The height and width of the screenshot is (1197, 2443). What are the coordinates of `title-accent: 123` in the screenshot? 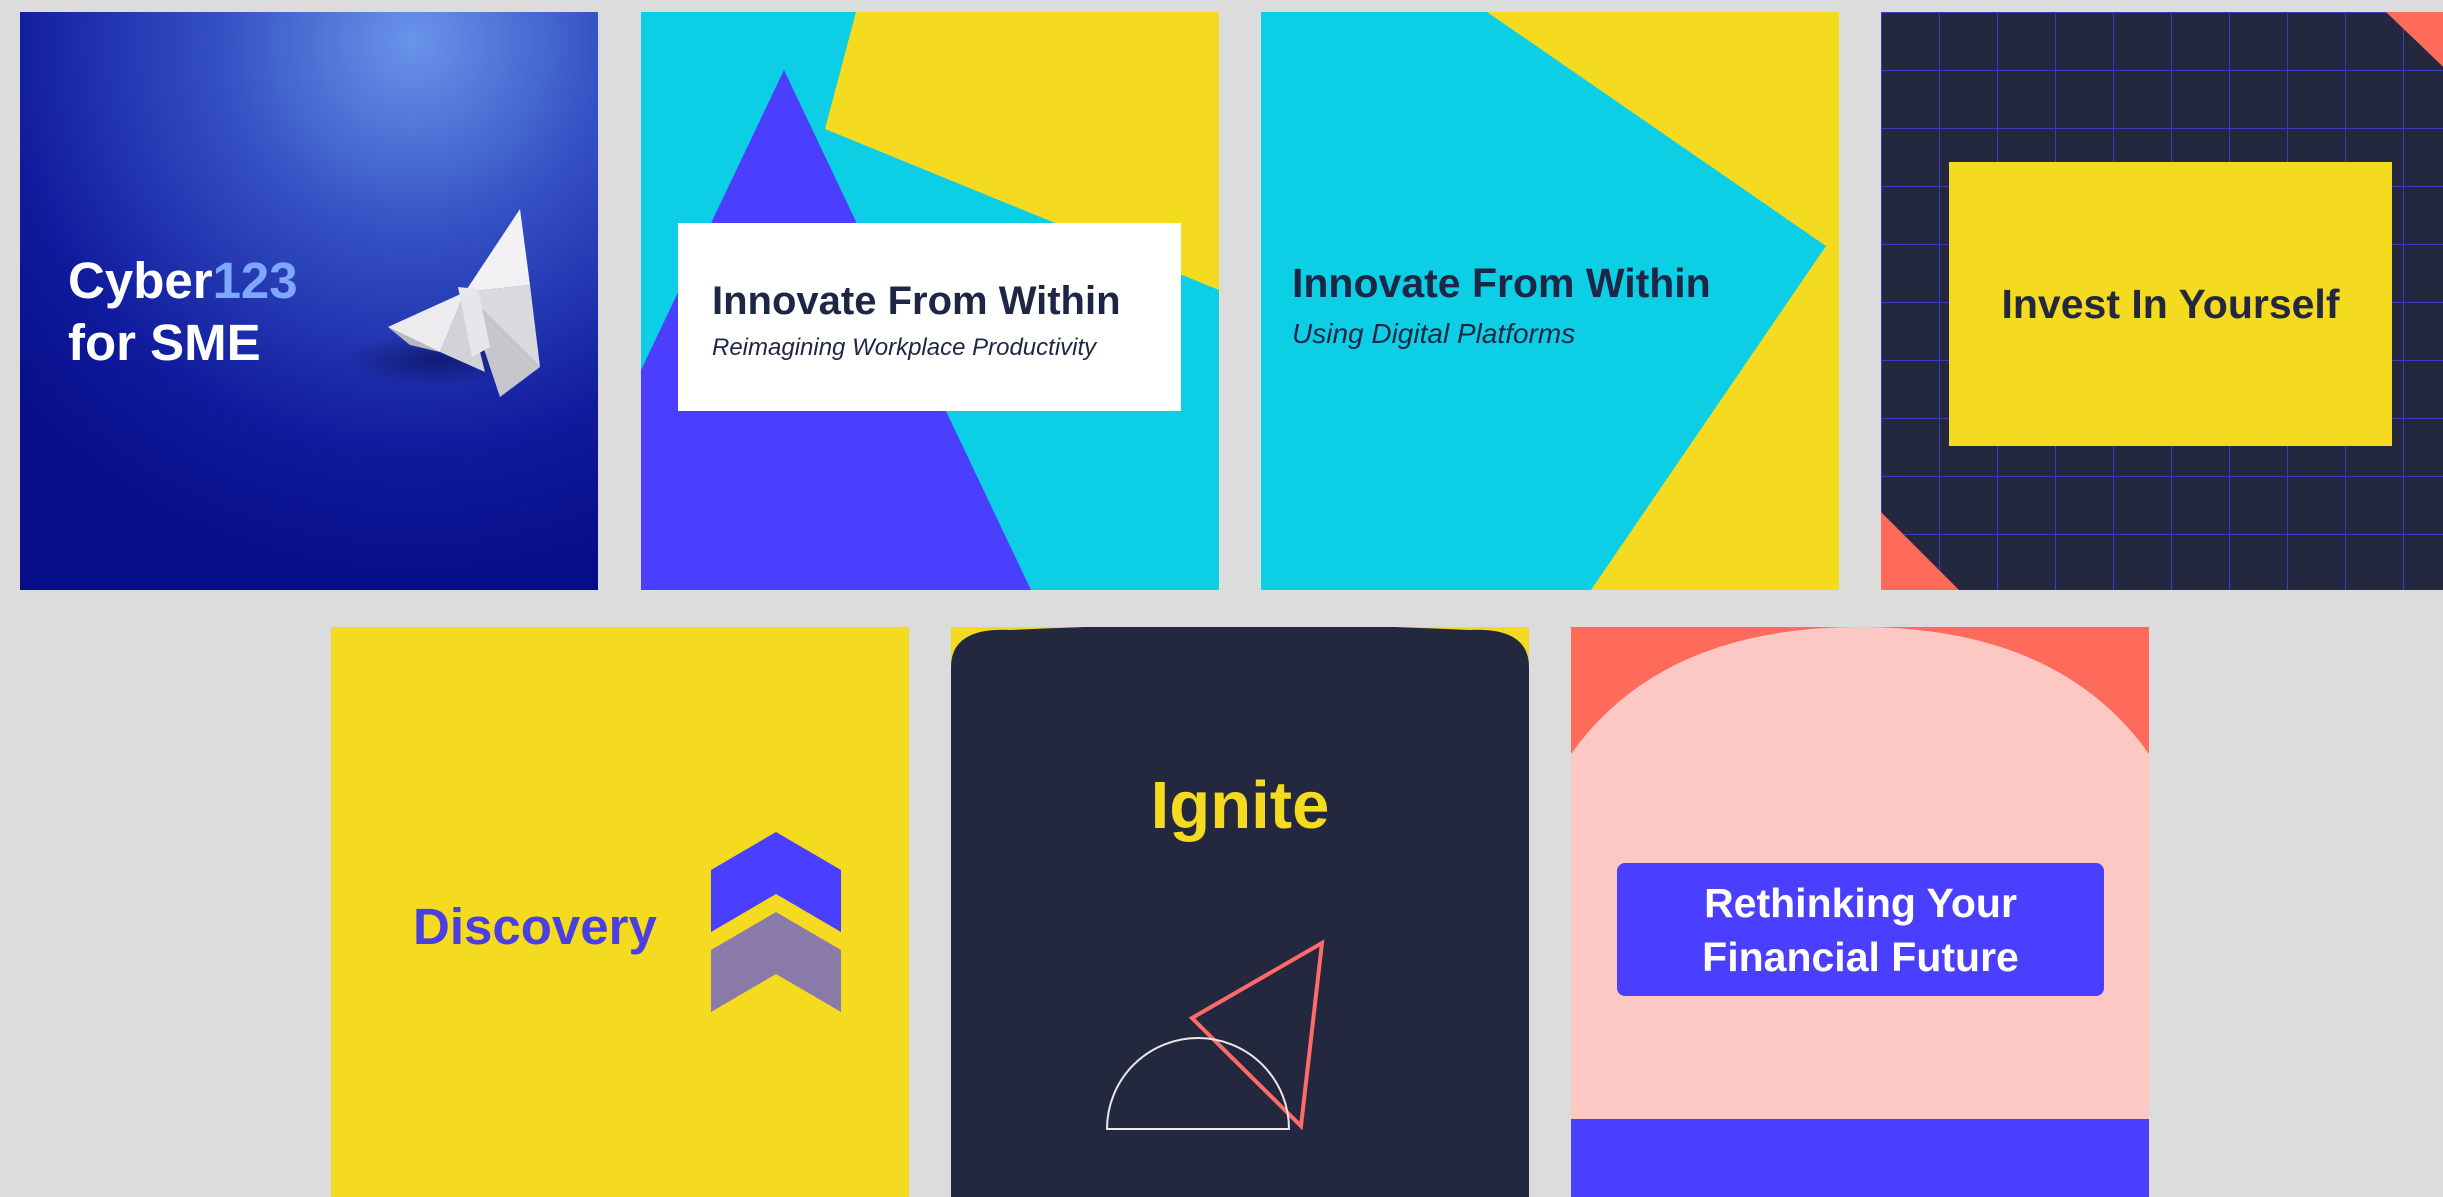 It's located at (255, 280).